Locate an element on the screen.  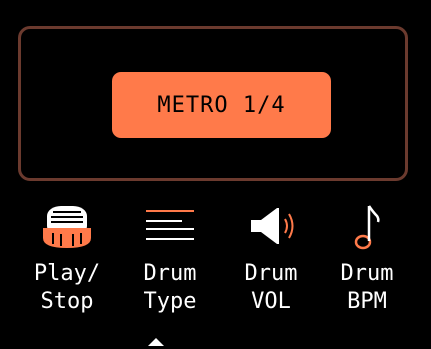
mode-label: METRO 1/4 is located at coordinates (221, 105).